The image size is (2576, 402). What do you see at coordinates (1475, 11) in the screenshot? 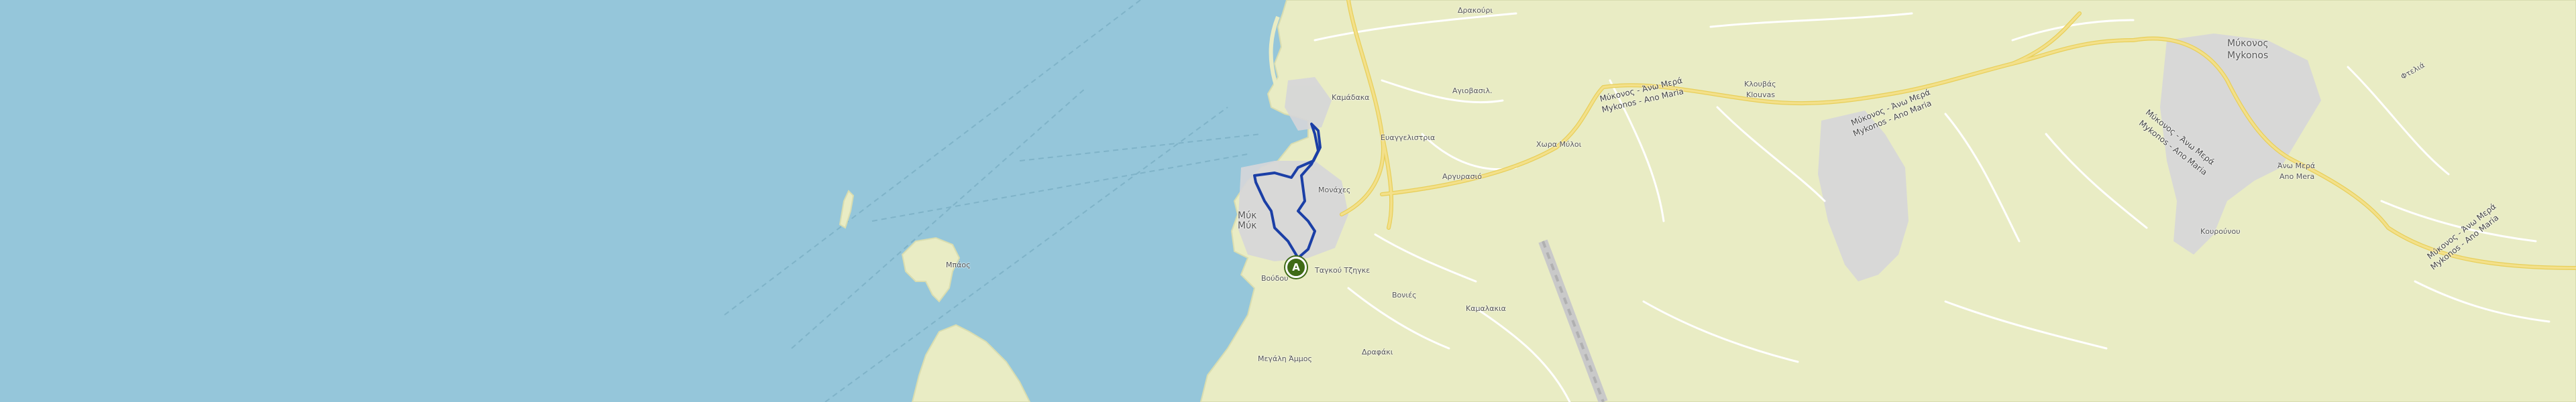
I see `place-label-drakouri: Δρακούρι` at bounding box center [1475, 11].